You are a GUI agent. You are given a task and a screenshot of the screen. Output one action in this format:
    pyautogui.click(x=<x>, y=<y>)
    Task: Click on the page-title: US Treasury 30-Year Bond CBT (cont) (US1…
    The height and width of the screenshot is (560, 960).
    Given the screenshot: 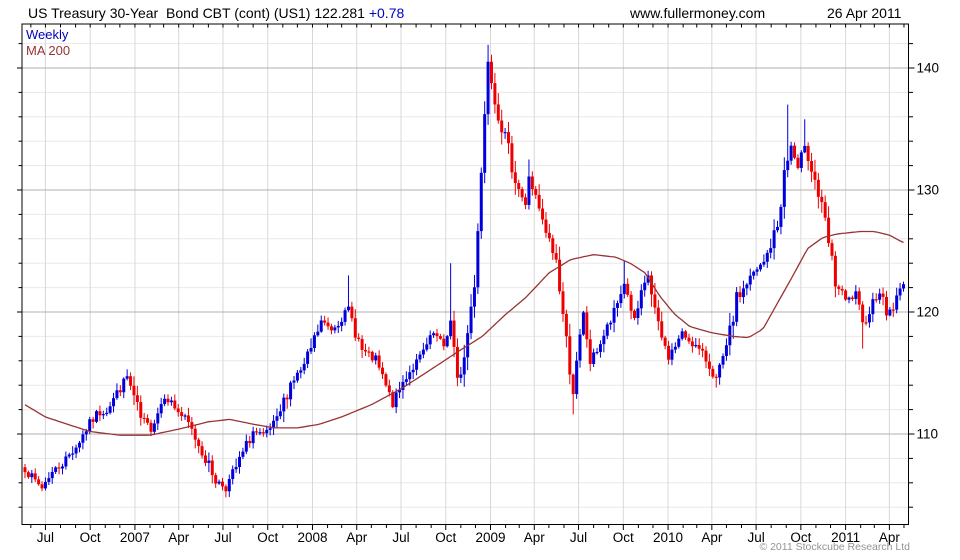 What is the action you would take?
    pyautogui.click(x=169, y=13)
    